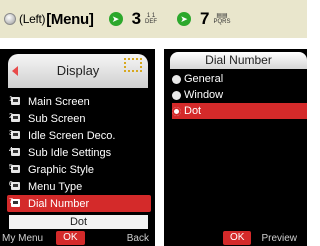 The width and height of the screenshot is (320, 246). I want to click on menu-item: 2 Sub Screen, so click(80, 118).